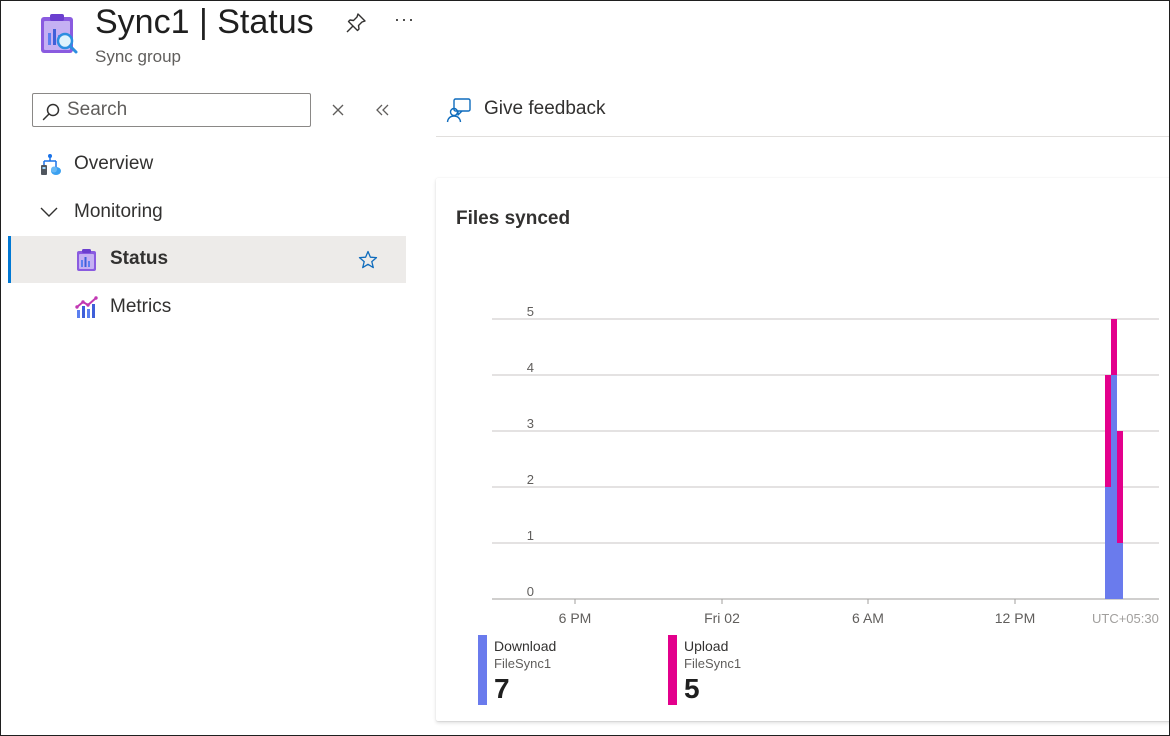 Image resolution: width=1170 pixels, height=736 pixels. What do you see at coordinates (141, 306) in the screenshot?
I see `nav-label-metrics: Metrics` at bounding box center [141, 306].